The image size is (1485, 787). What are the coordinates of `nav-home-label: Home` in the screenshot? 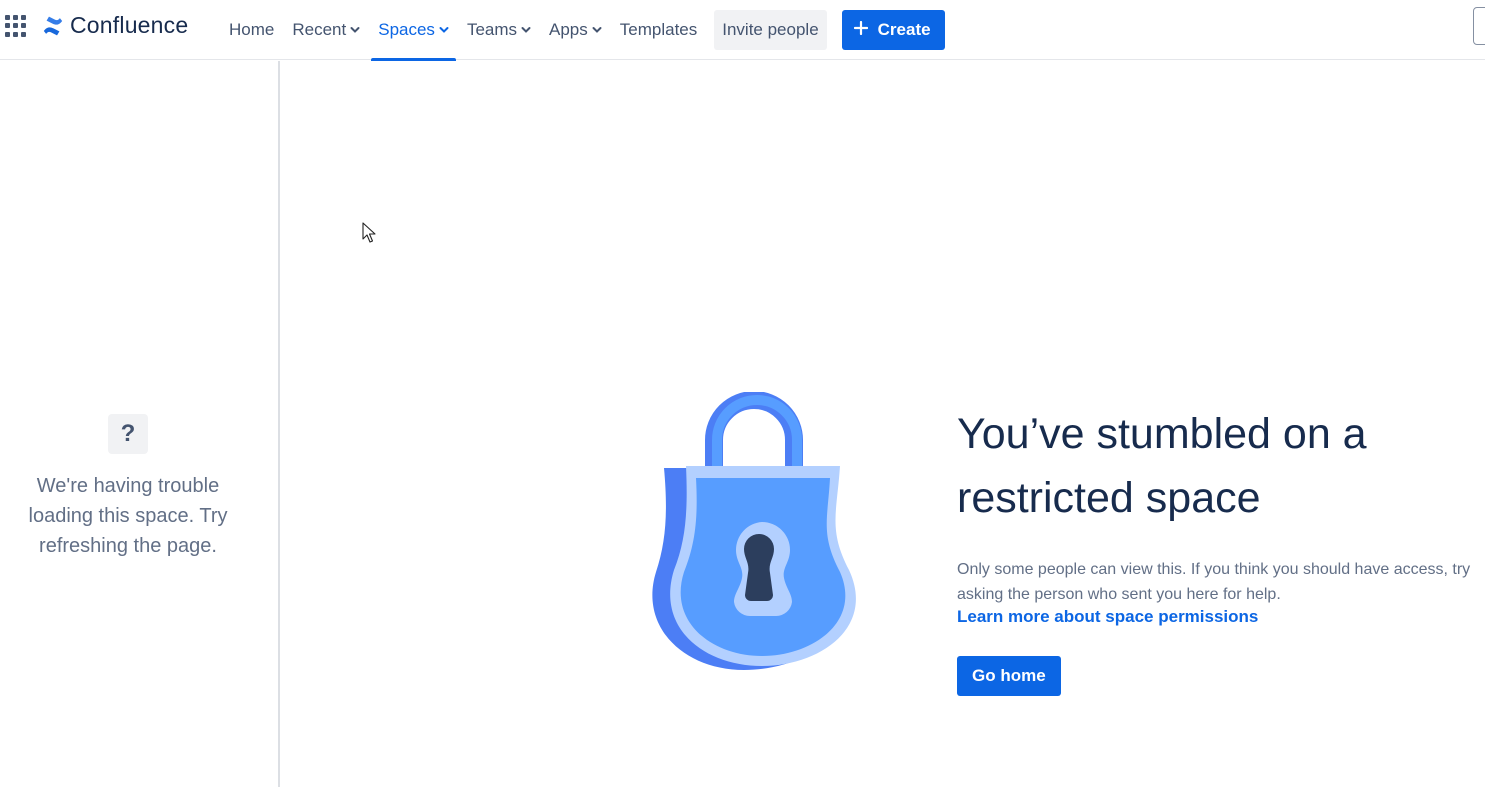 It's located at (252, 29).